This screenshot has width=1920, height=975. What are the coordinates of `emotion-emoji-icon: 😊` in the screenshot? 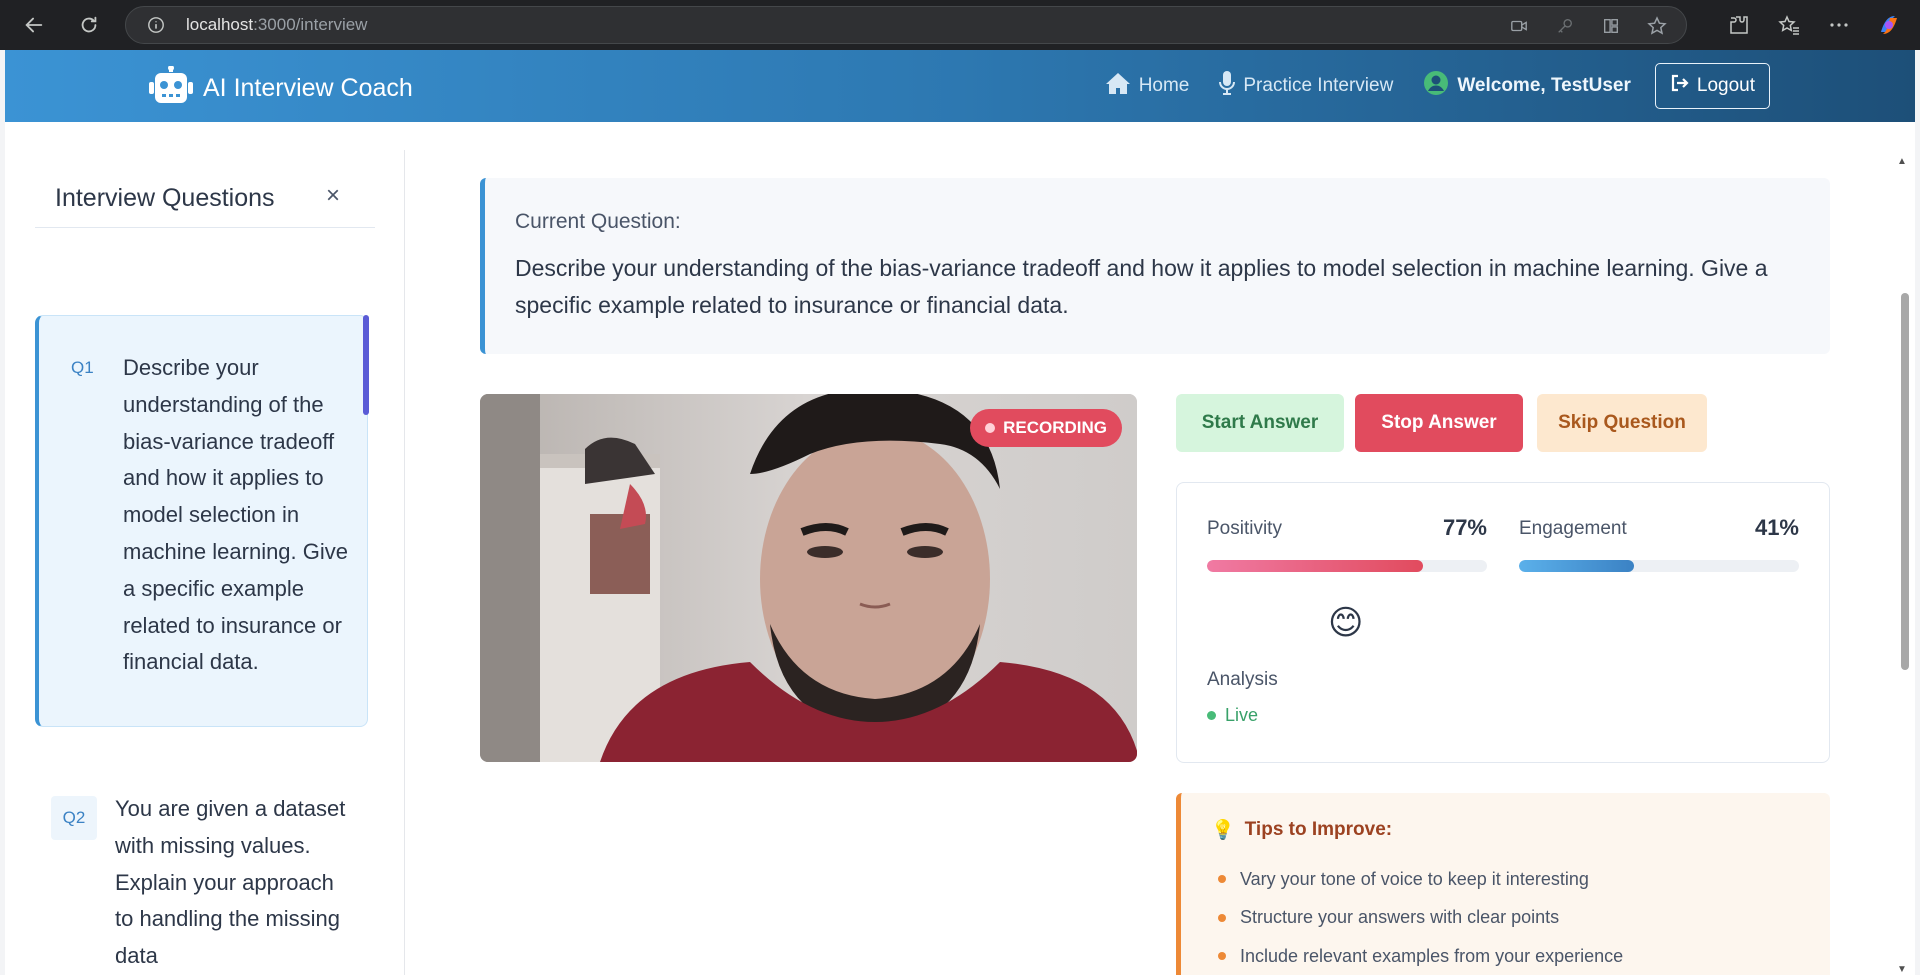 It's located at (1346, 623).